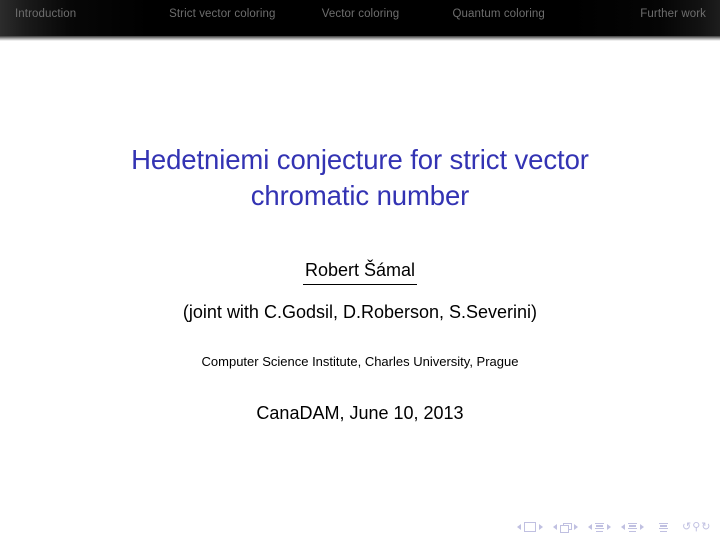  I want to click on frame-icon, so click(566, 527).